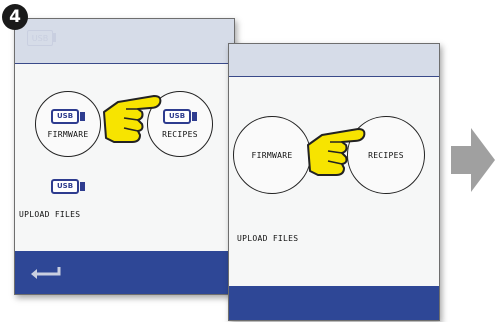 The height and width of the screenshot is (322, 497). Describe the element at coordinates (473, 160) in the screenshot. I see `right-arrow-icon` at that location.